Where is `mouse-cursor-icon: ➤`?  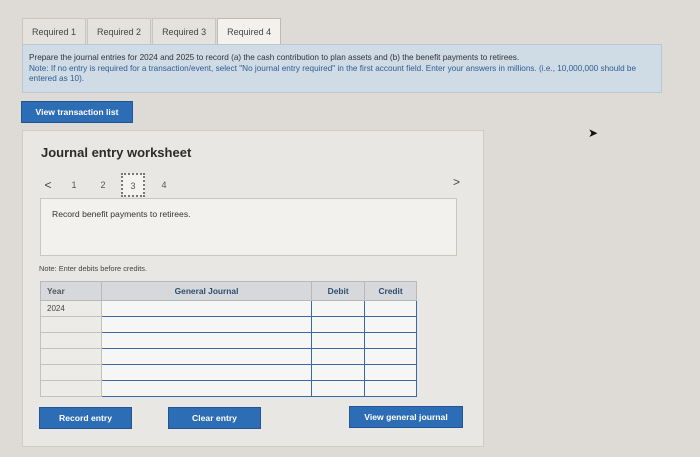
mouse-cursor-icon: ➤ is located at coordinates (593, 133).